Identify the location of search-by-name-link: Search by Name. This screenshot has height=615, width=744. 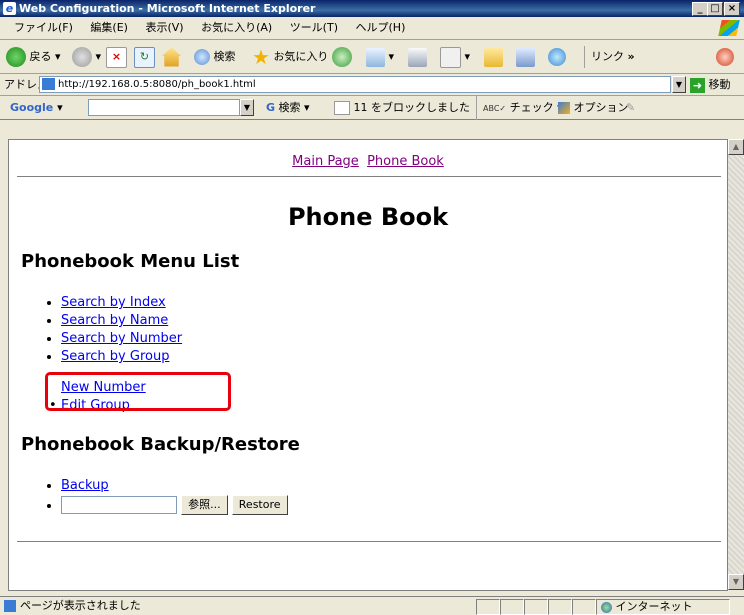
(114, 320).